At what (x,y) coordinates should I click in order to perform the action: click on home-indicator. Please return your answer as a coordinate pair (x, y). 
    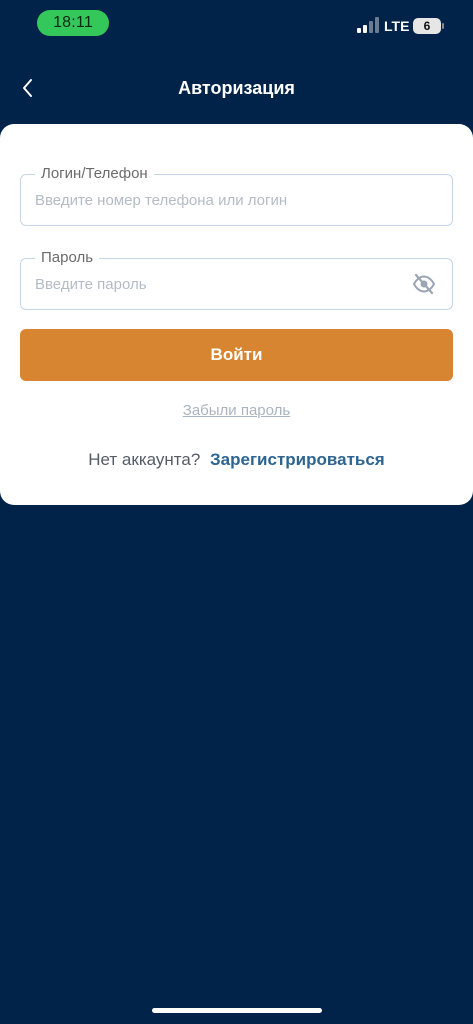
    Looking at the image, I should click on (237, 1010).